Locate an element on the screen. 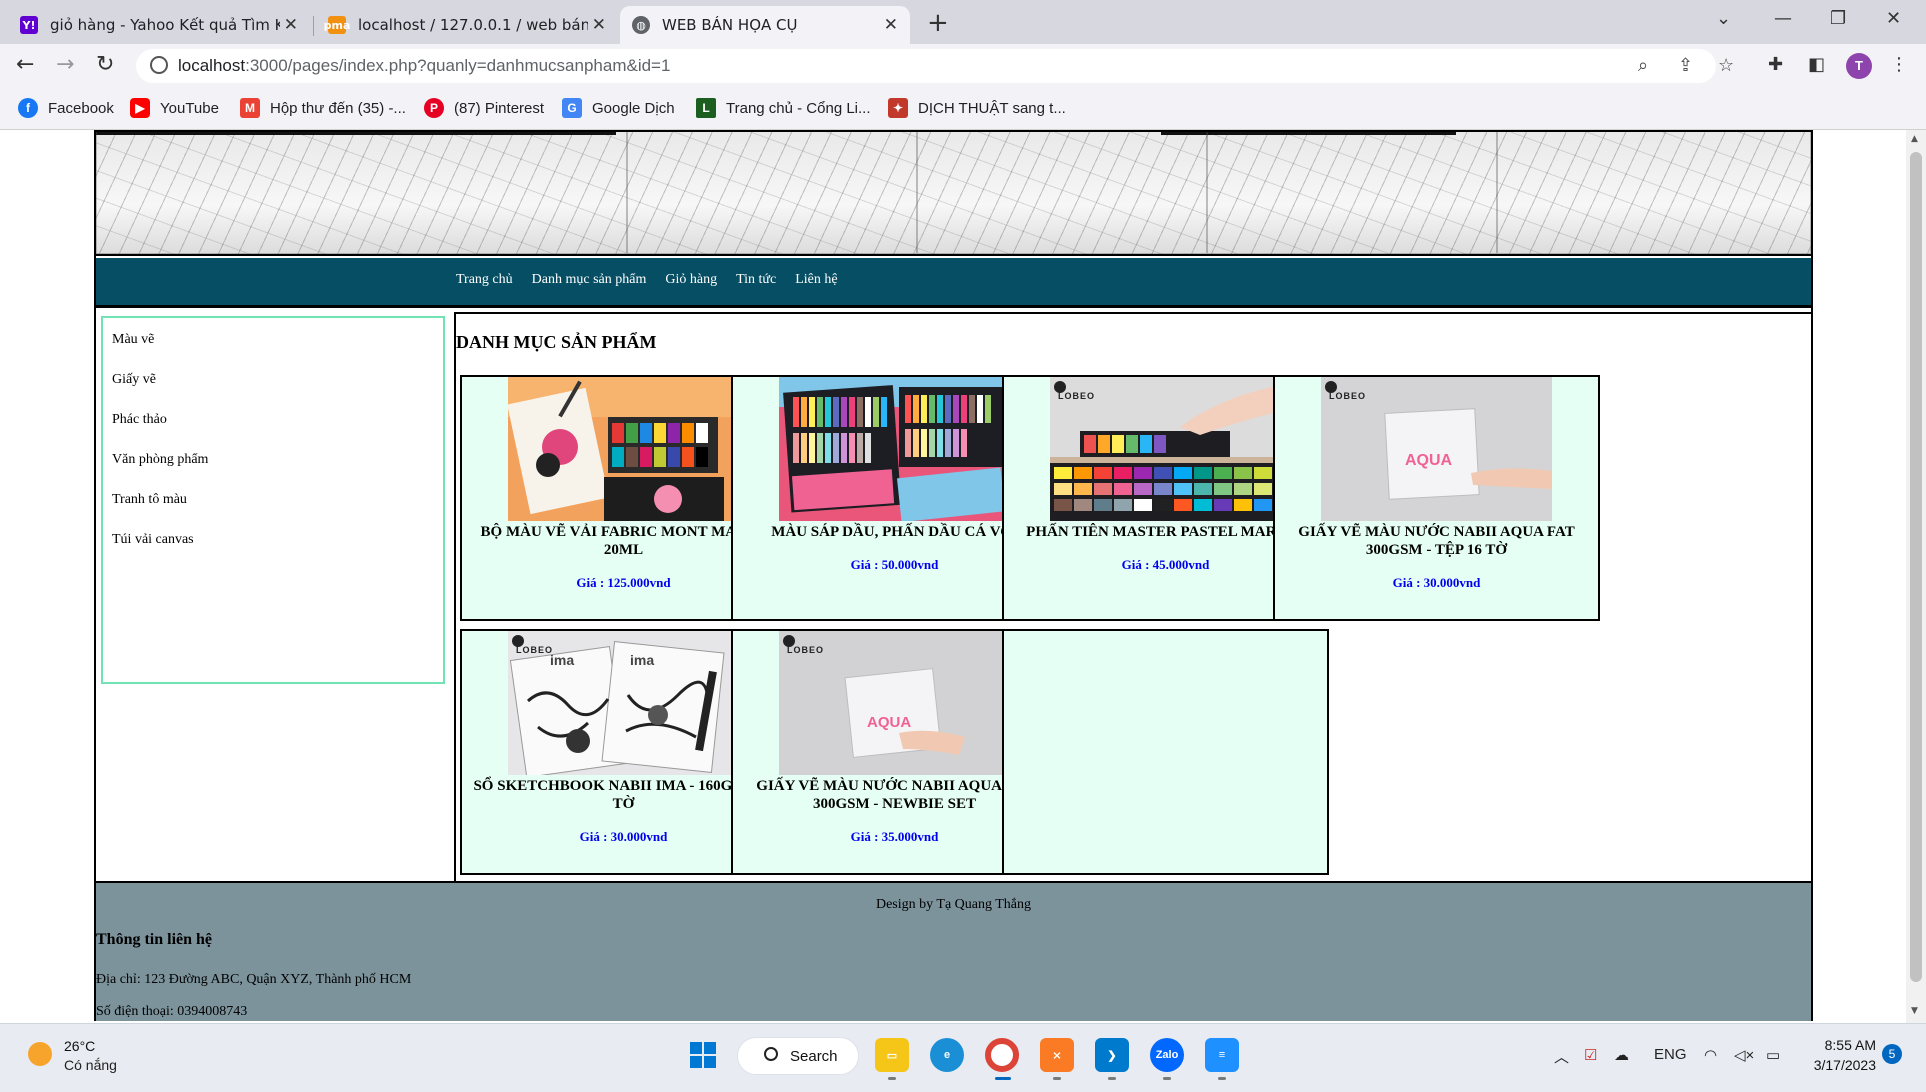 Image resolution: width=1926 pixels, height=1092 pixels. window-close-icon: ✕ is located at coordinates (1893, 18).